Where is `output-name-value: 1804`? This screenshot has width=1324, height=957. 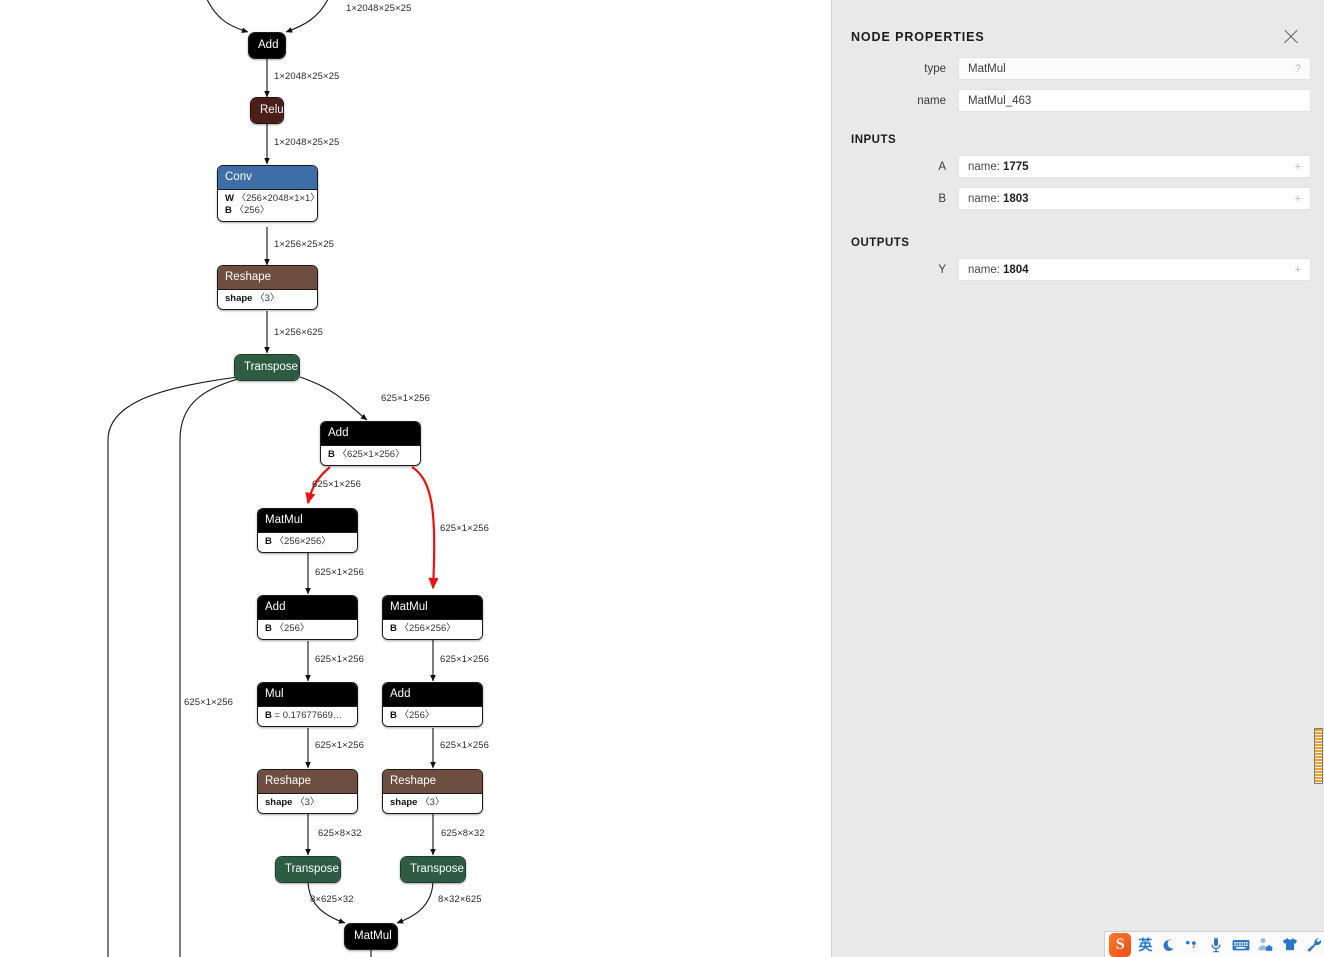 output-name-value: 1804 is located at coordinates (1015, 269).